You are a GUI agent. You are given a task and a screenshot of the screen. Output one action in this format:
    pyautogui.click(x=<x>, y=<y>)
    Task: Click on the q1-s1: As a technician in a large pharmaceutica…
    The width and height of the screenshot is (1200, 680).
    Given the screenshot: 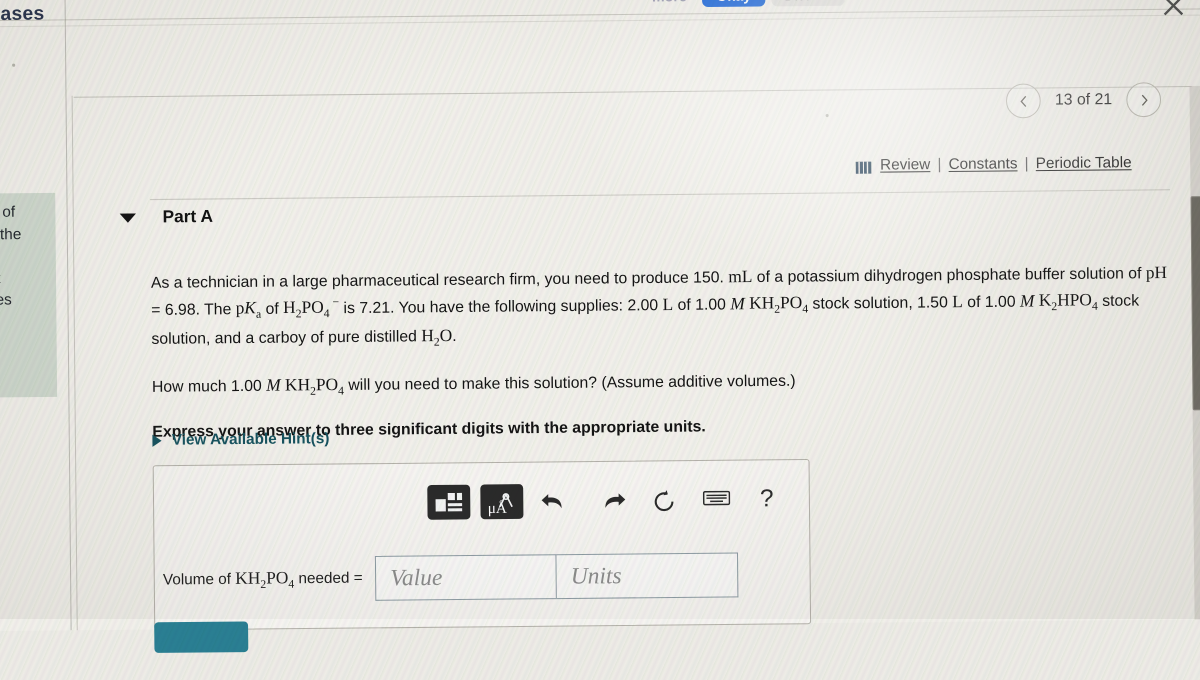 What is the action you would take?
    pyautogui.click(x=440, y=280)
    